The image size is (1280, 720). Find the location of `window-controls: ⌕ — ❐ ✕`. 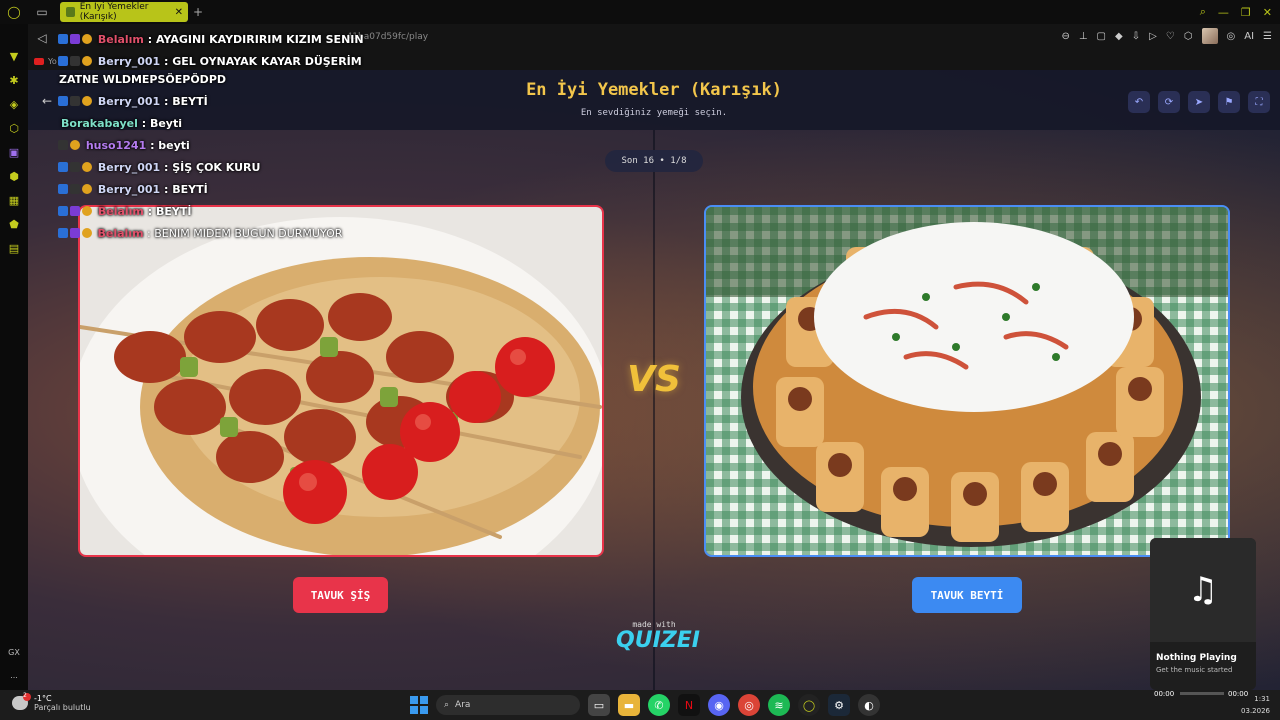

window-controls: ⌕ — ❐ ✕ is located at coordinates (1236, 12).